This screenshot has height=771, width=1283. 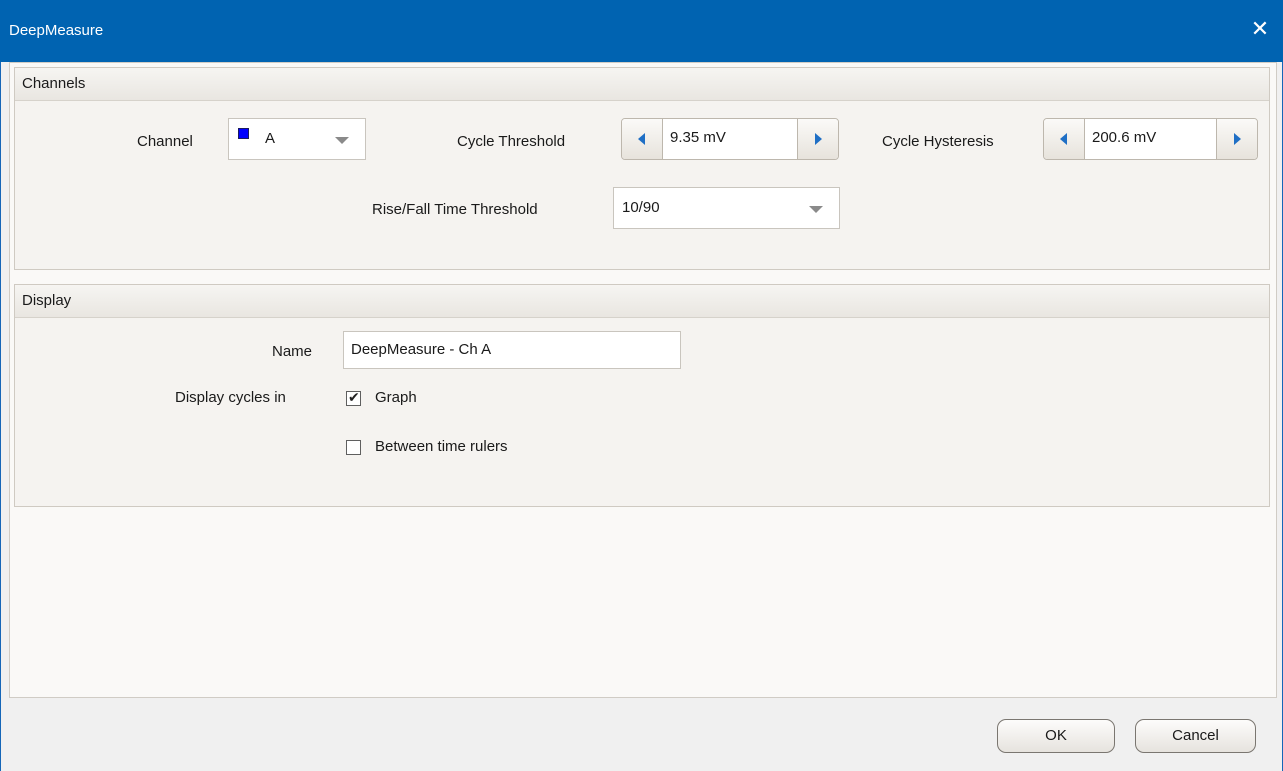 I want to click on title-bar: DeepMeasure ✕, so click(x=641, y=31).